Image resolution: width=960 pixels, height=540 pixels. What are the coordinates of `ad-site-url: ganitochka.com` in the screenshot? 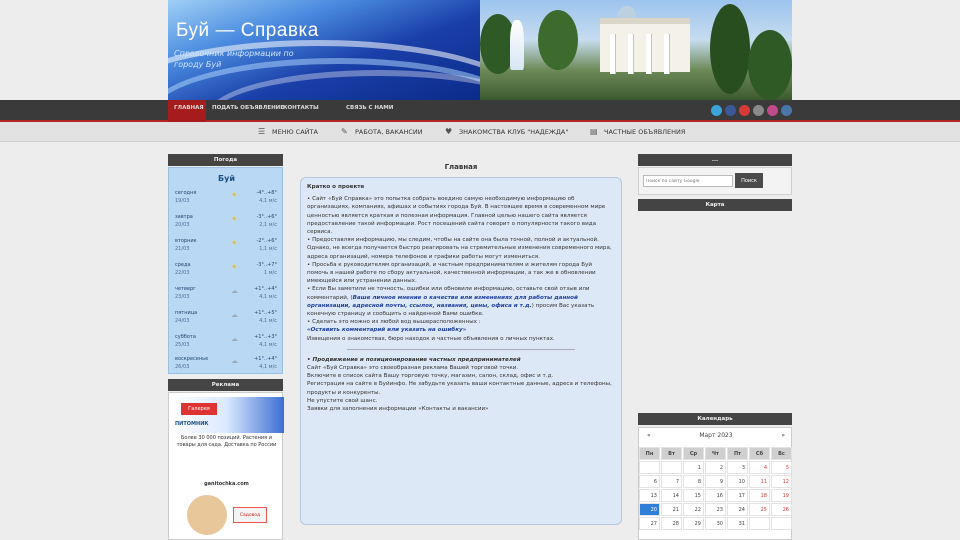 It's located at (226, 484).